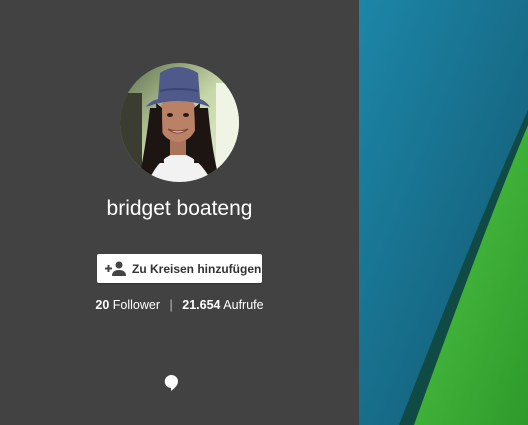 This screenshot has width=528, height=425. What do you see at coordinates (201, 305) in the screenshot?
I see `views-count: 21.654` at bounding box center [201, 305].